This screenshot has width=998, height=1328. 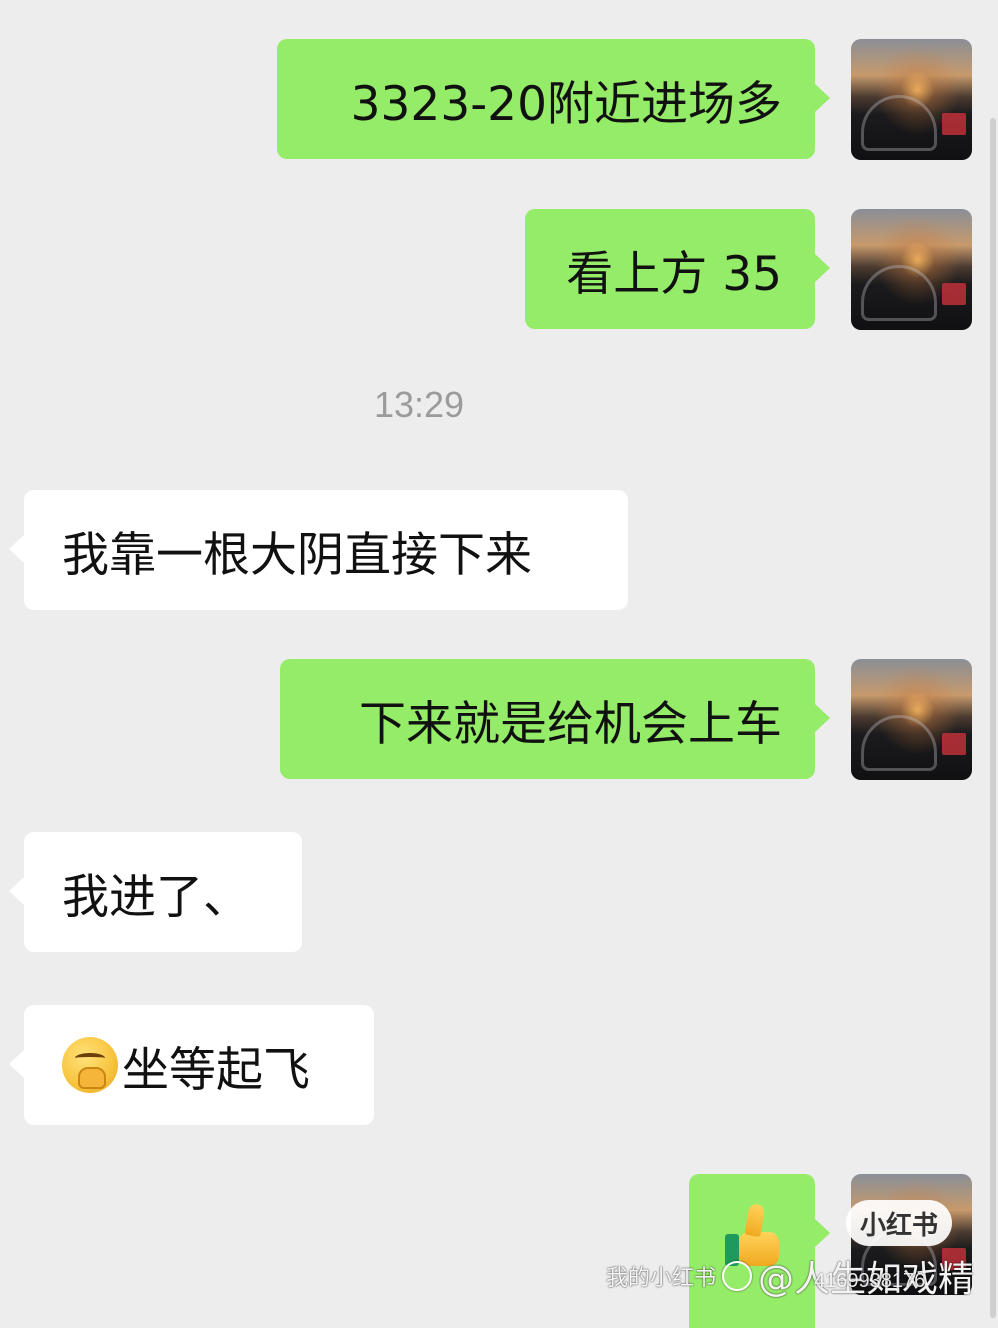 What do you see at coordinates (674, 274) in the screenshot?
I see `message-text: 看上方 35` at bounding box center [674, 274].